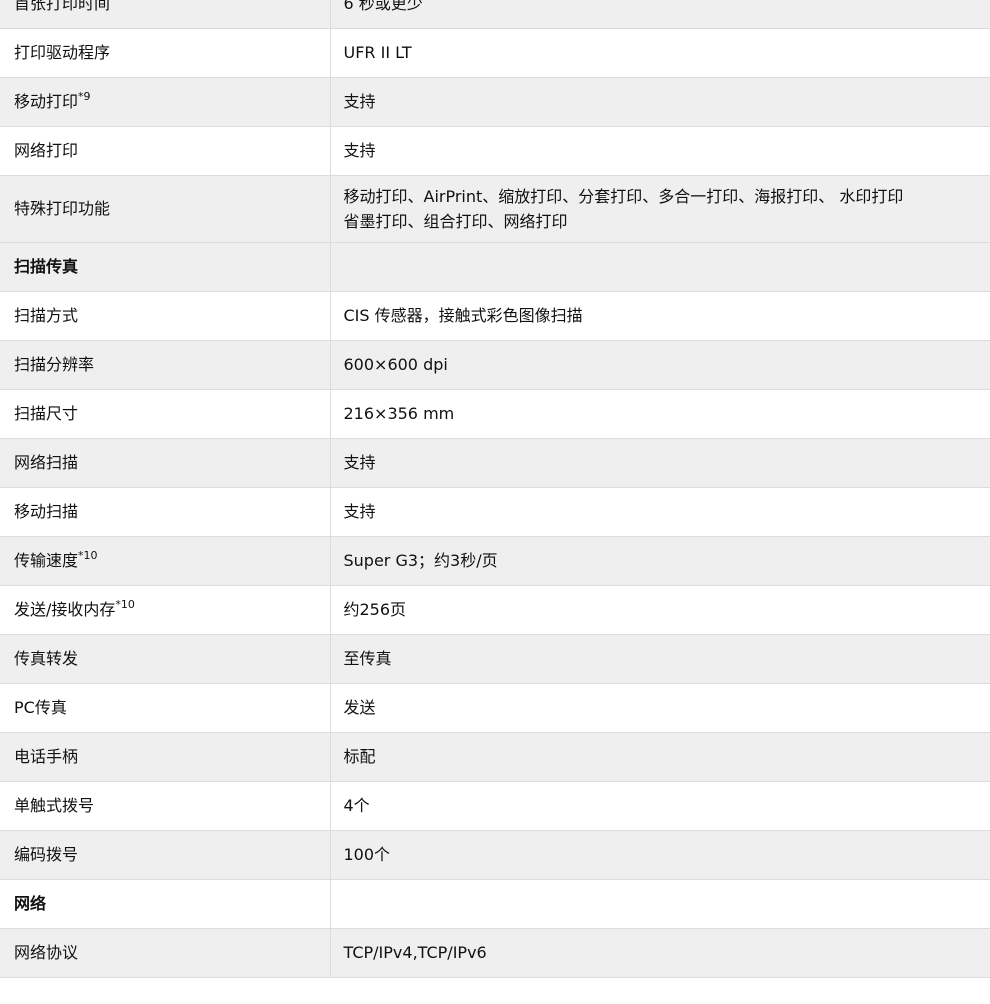  What do you see at coordinates (165, 855) in the screenshot?
I see `spec-label: 编码拨号` at bounding box center [165, 855].